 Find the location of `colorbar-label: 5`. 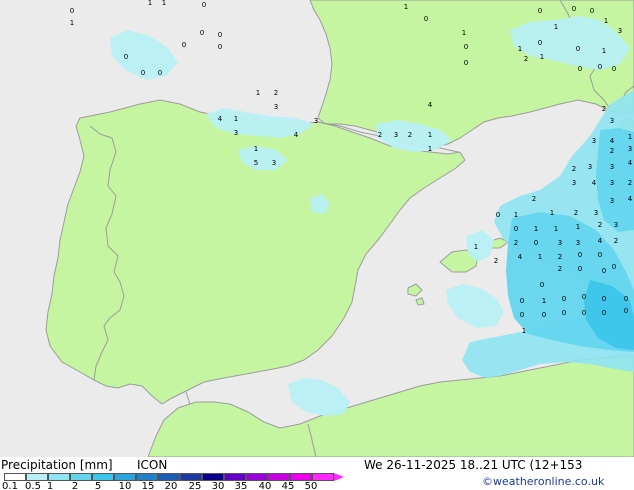

colorbar-label: 5 is located at coordinates (98, 485).